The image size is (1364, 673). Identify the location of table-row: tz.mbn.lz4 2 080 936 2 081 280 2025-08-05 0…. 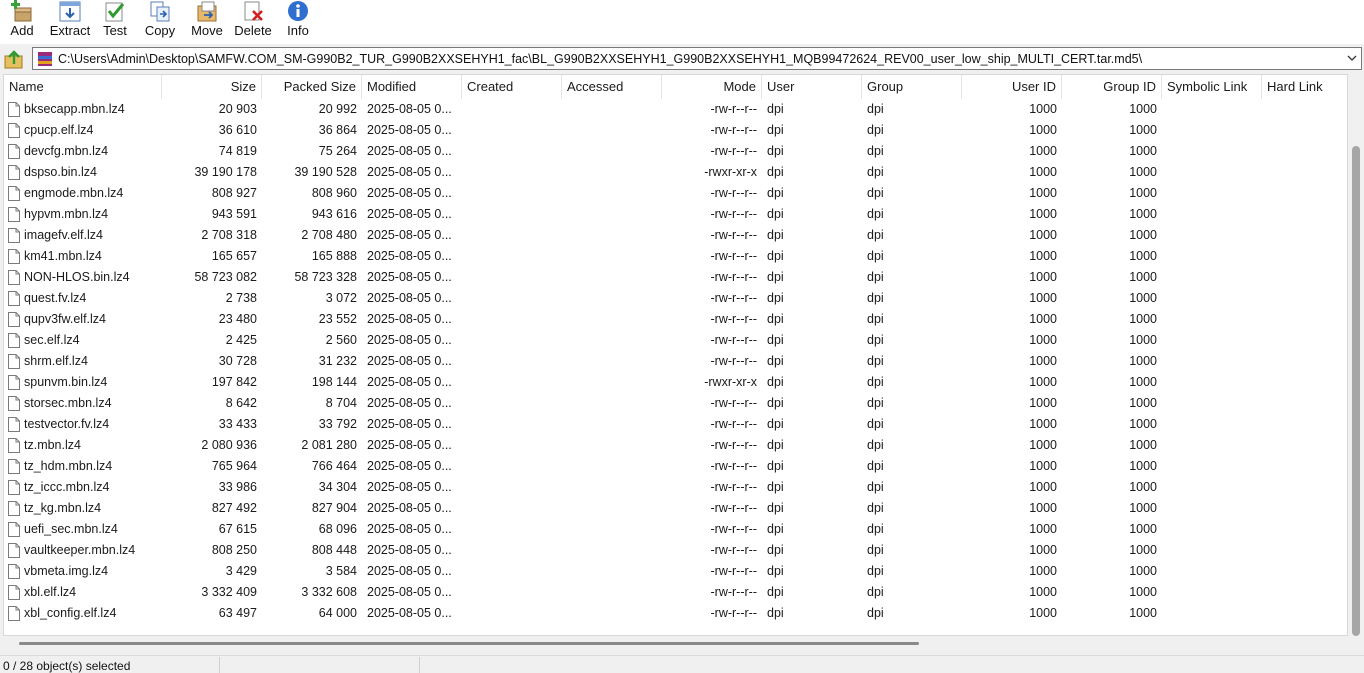
(675, 445).